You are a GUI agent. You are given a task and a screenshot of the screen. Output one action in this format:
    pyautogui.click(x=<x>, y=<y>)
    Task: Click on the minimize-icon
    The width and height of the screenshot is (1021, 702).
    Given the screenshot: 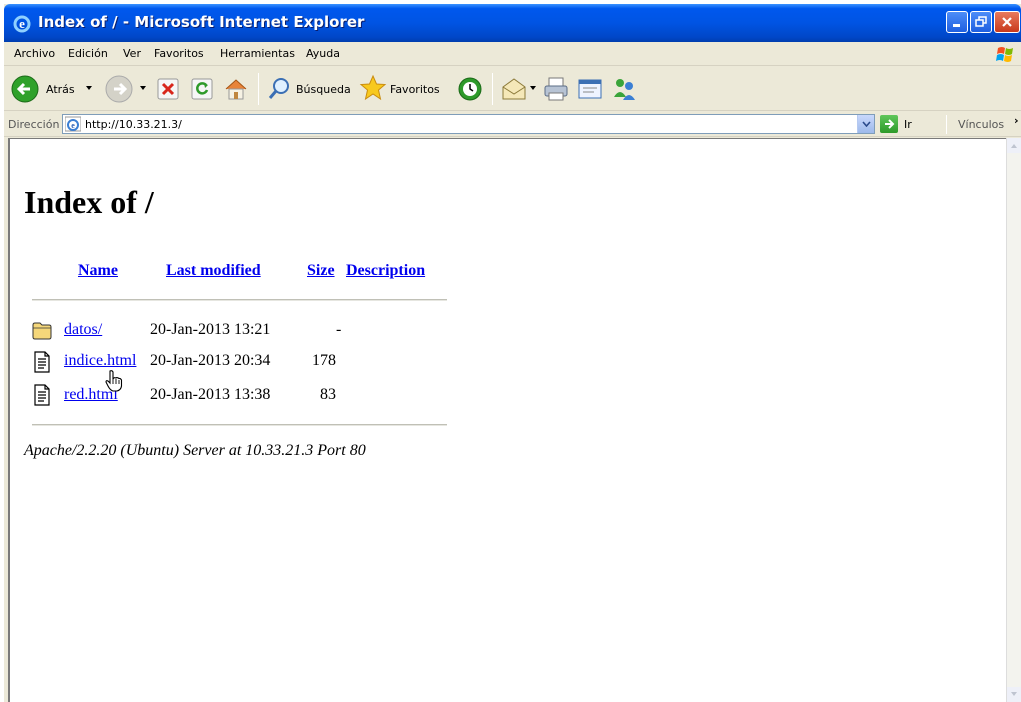 What is the action you would take?
    pyautogui.click(x=956, y=25)
    